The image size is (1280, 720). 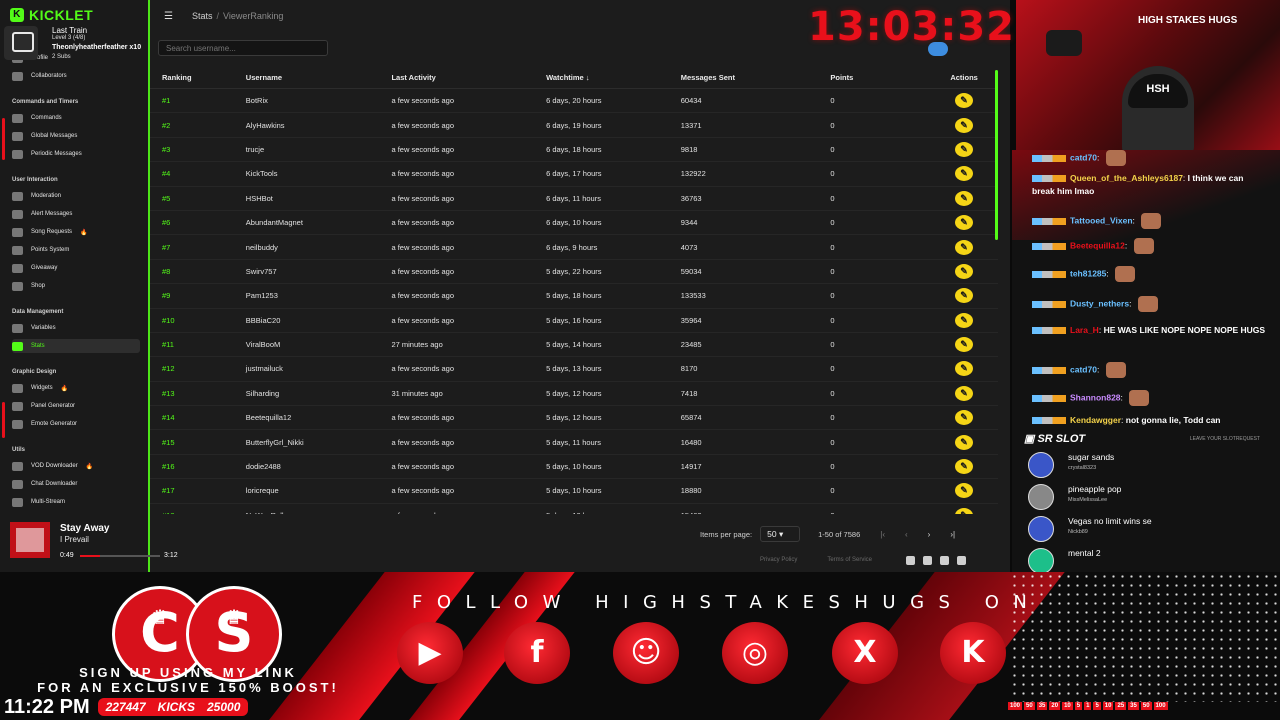 I want to click on kicks-label: KICKS, so click(x=176, y=707).